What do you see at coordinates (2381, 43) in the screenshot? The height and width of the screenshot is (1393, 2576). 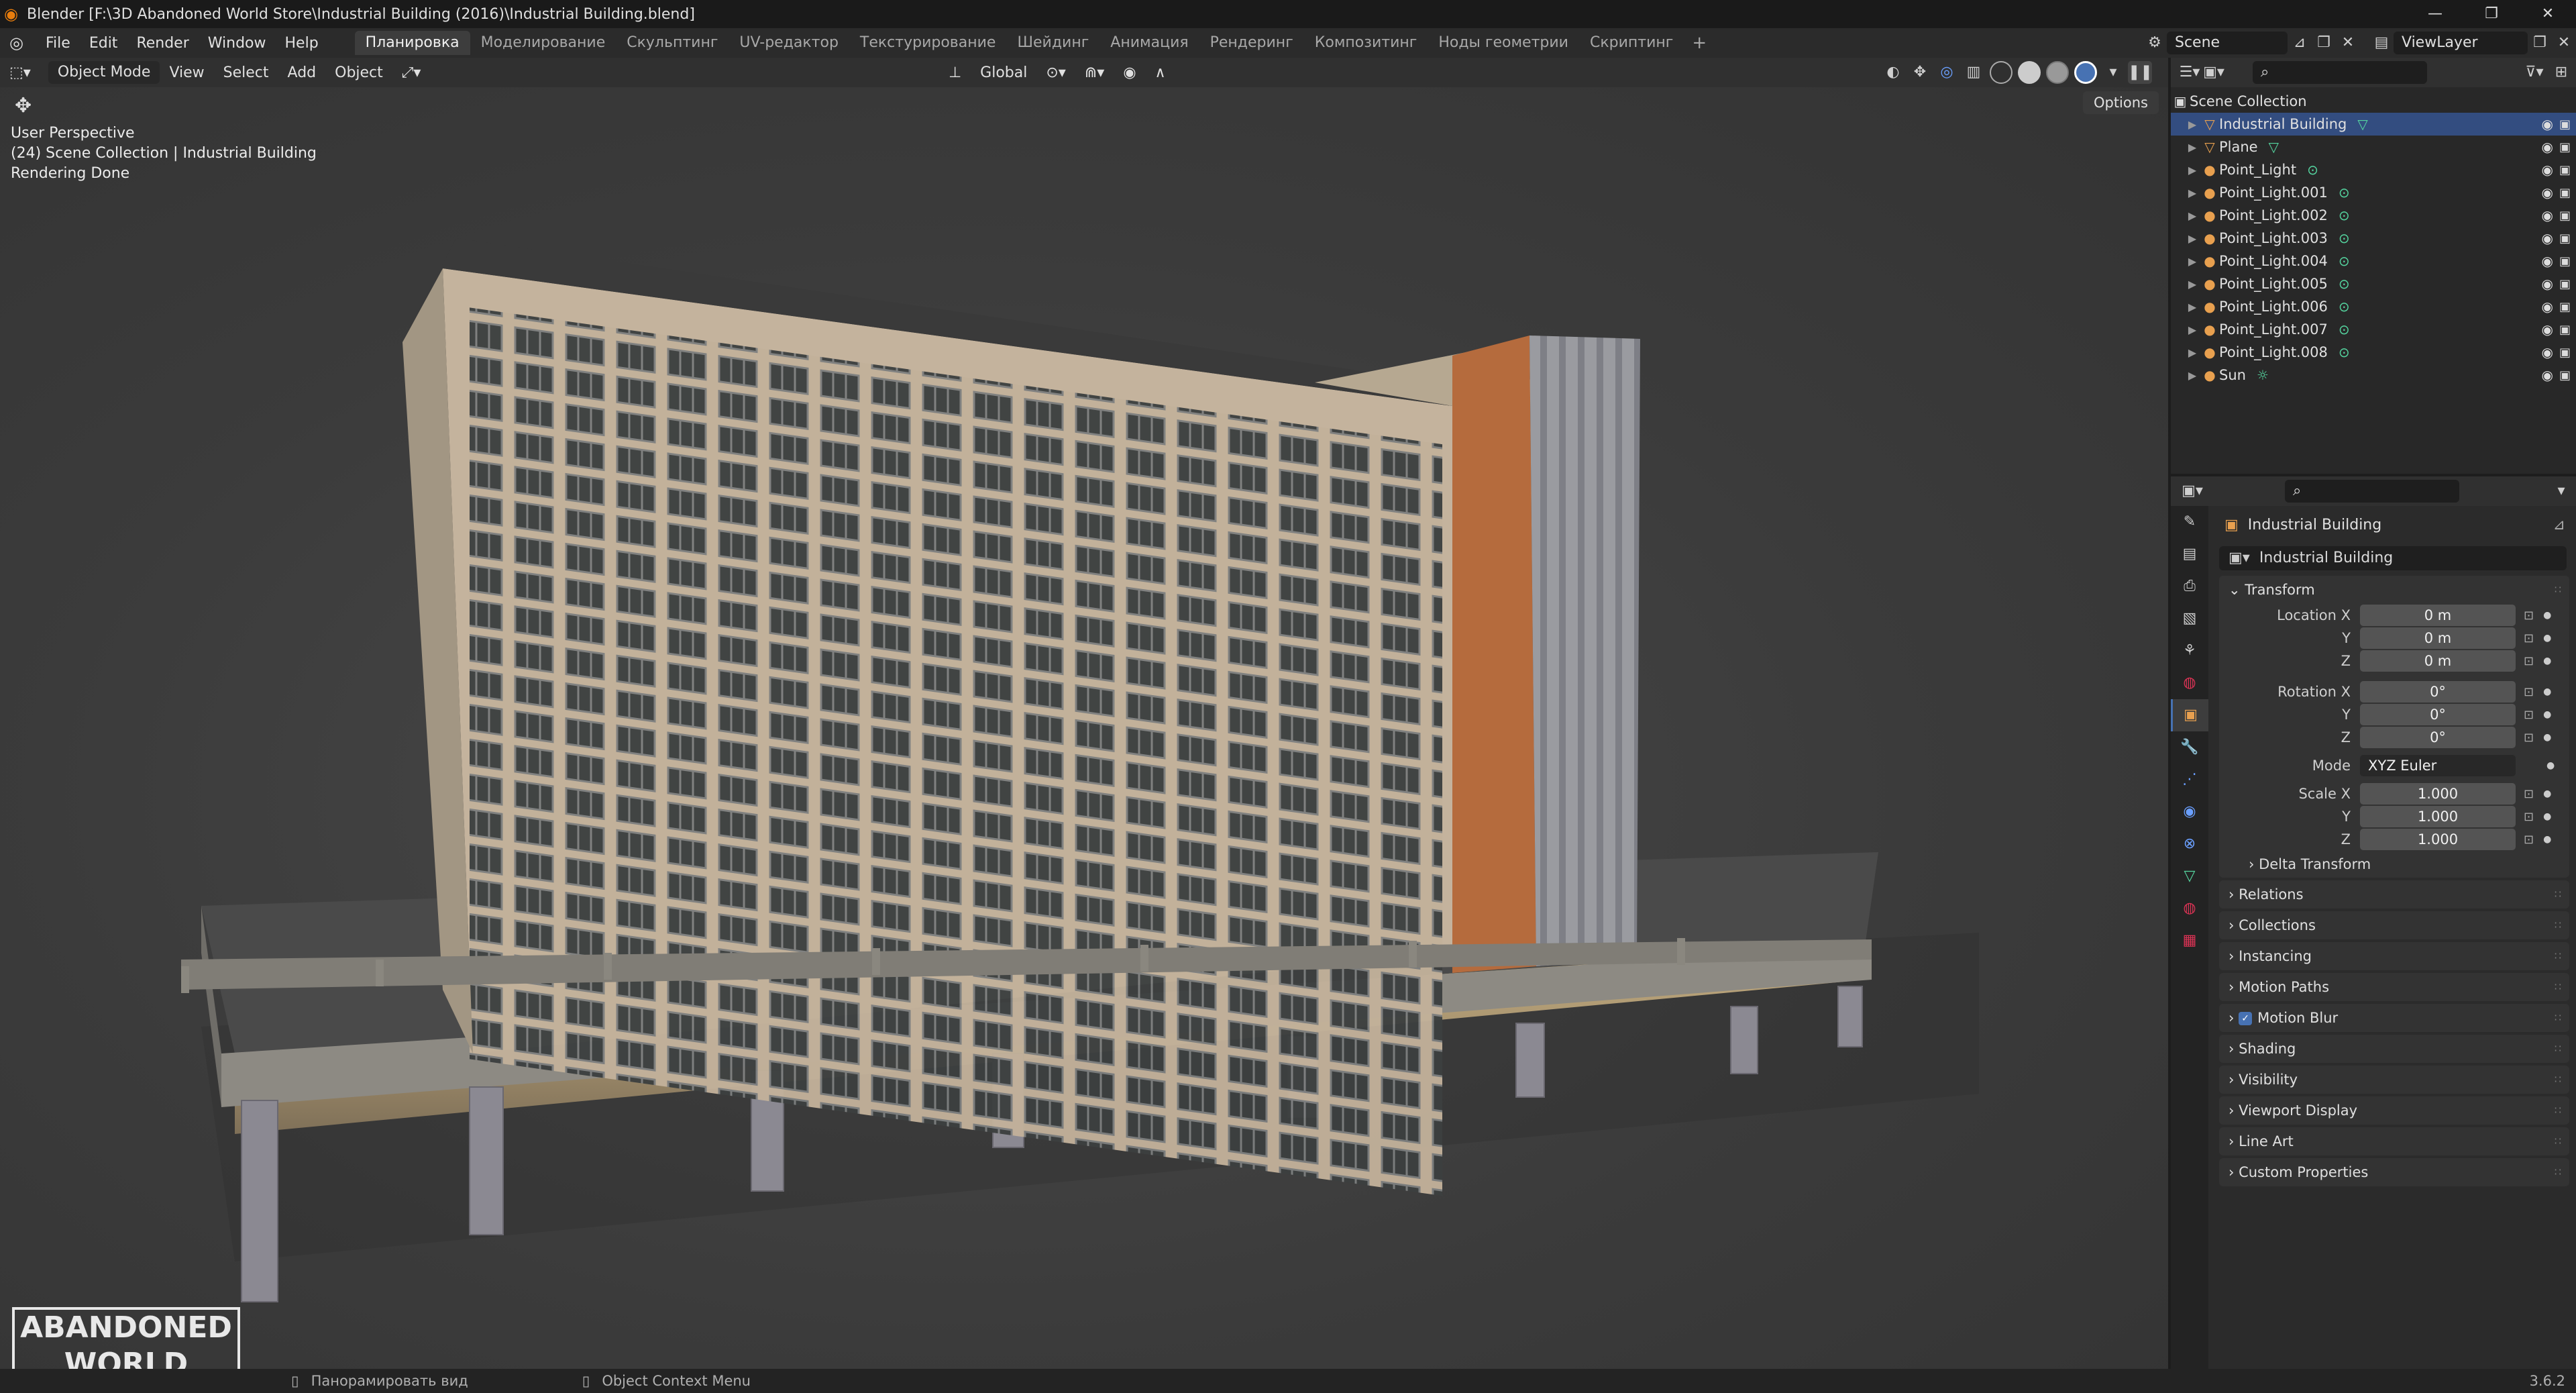 I see `viewlayer-icon: ▤` at bounding box center [2381, 43].